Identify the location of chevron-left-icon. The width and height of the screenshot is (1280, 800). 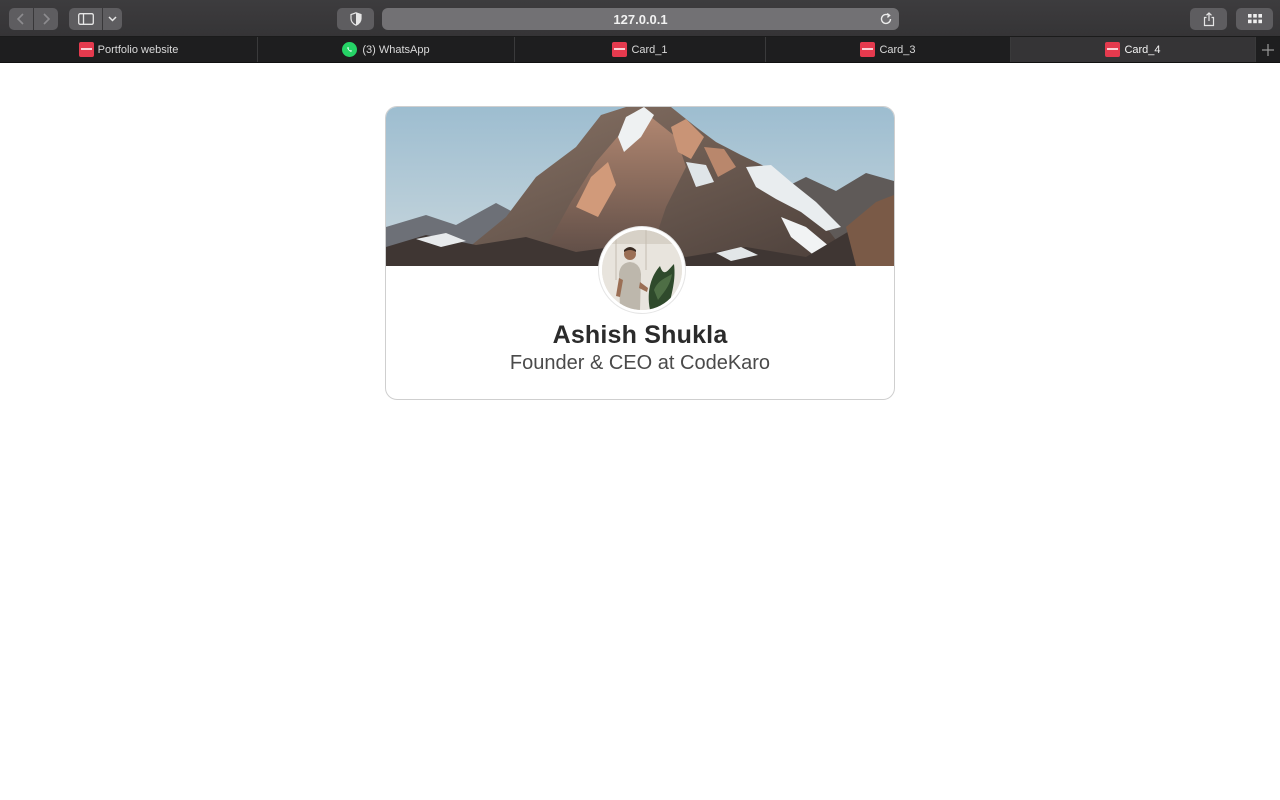
(20, 19).